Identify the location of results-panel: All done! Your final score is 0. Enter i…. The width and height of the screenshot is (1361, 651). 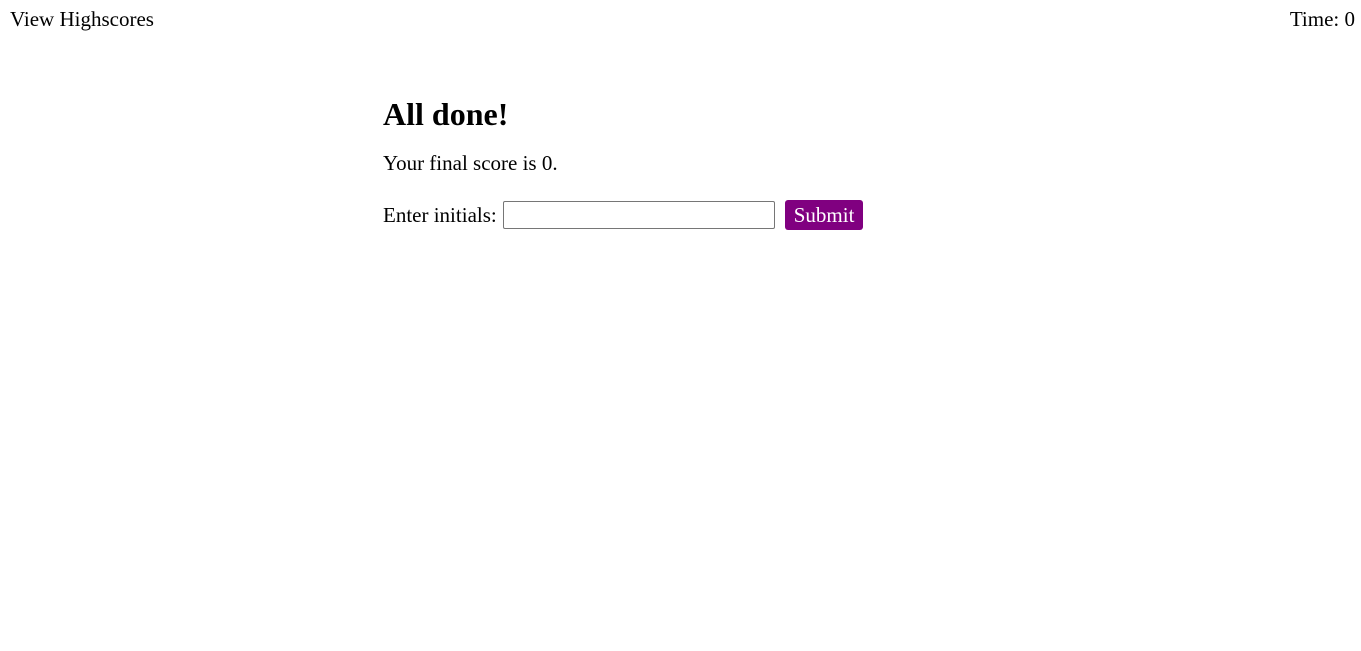
(683, 161).